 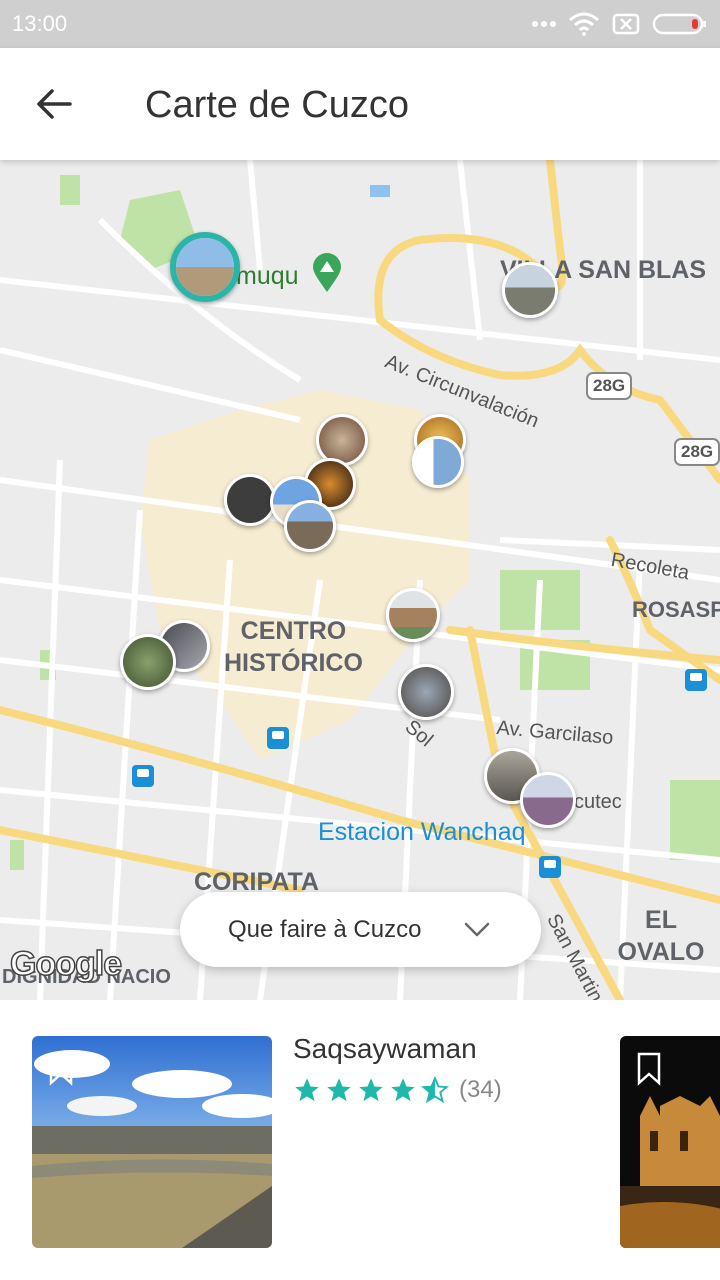 I want to click on map-pin-saqsaywaman, so click(x=205, y=267).